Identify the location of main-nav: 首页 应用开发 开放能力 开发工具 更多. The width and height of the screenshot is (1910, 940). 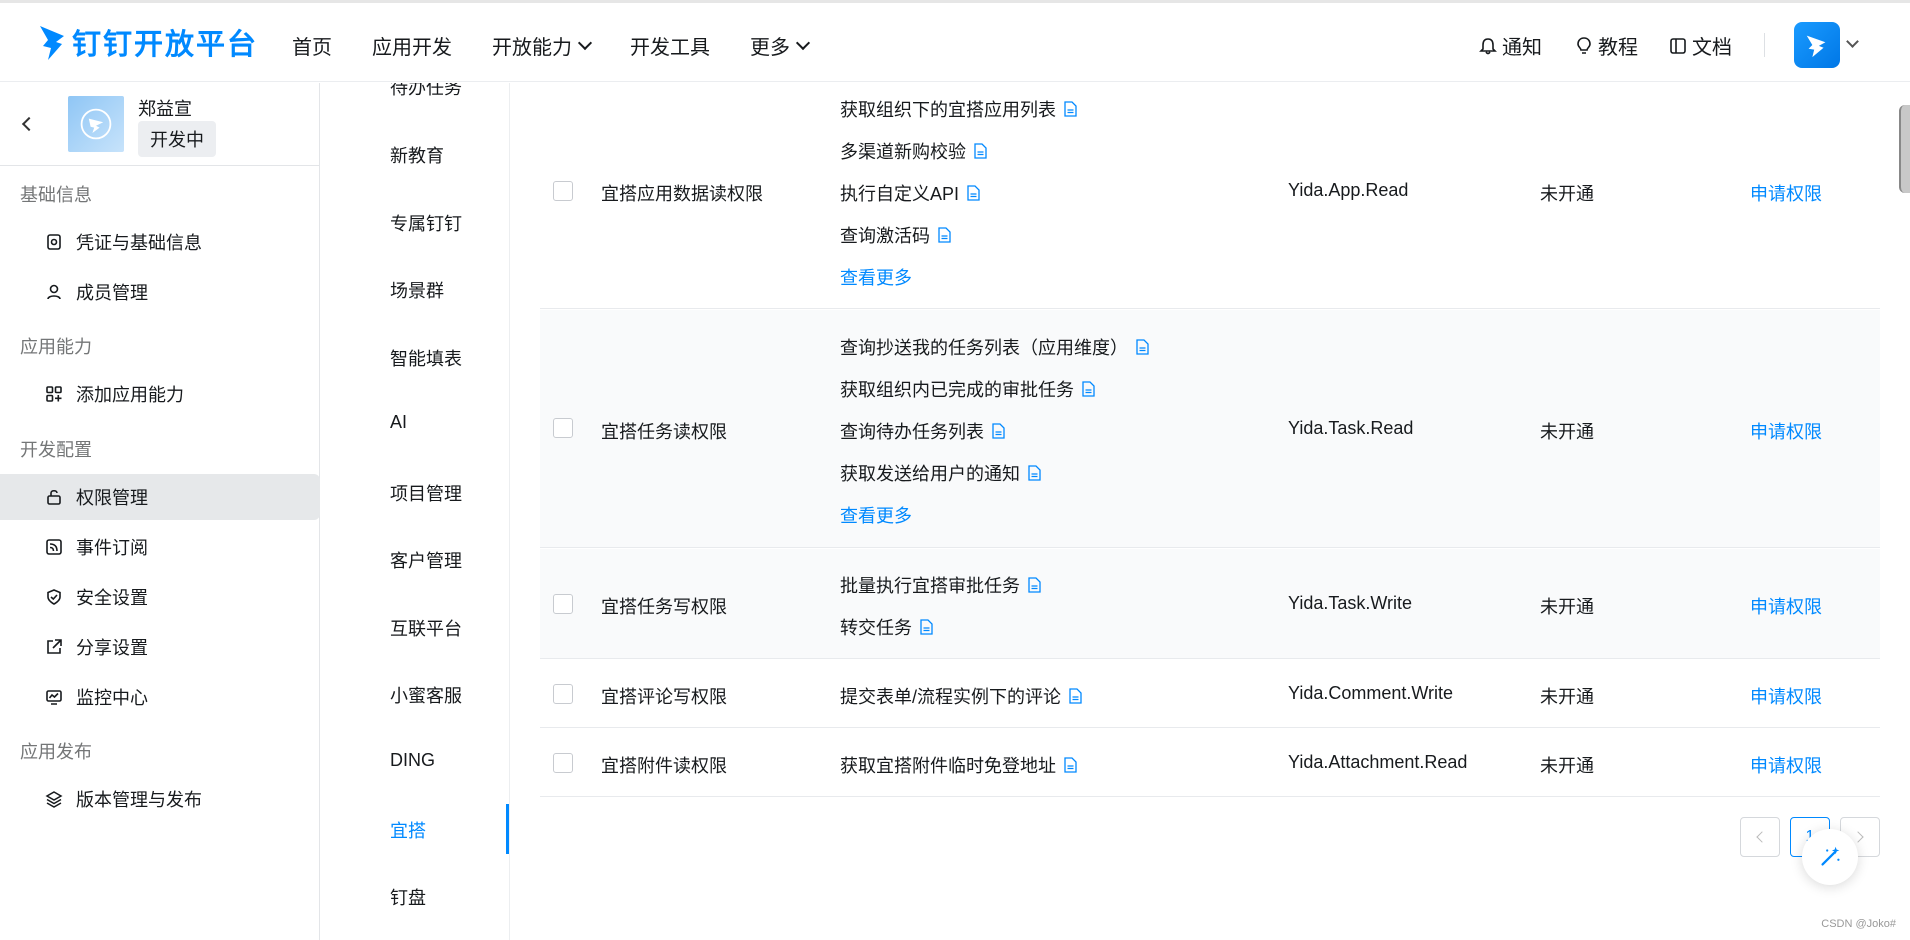
(570, 45).